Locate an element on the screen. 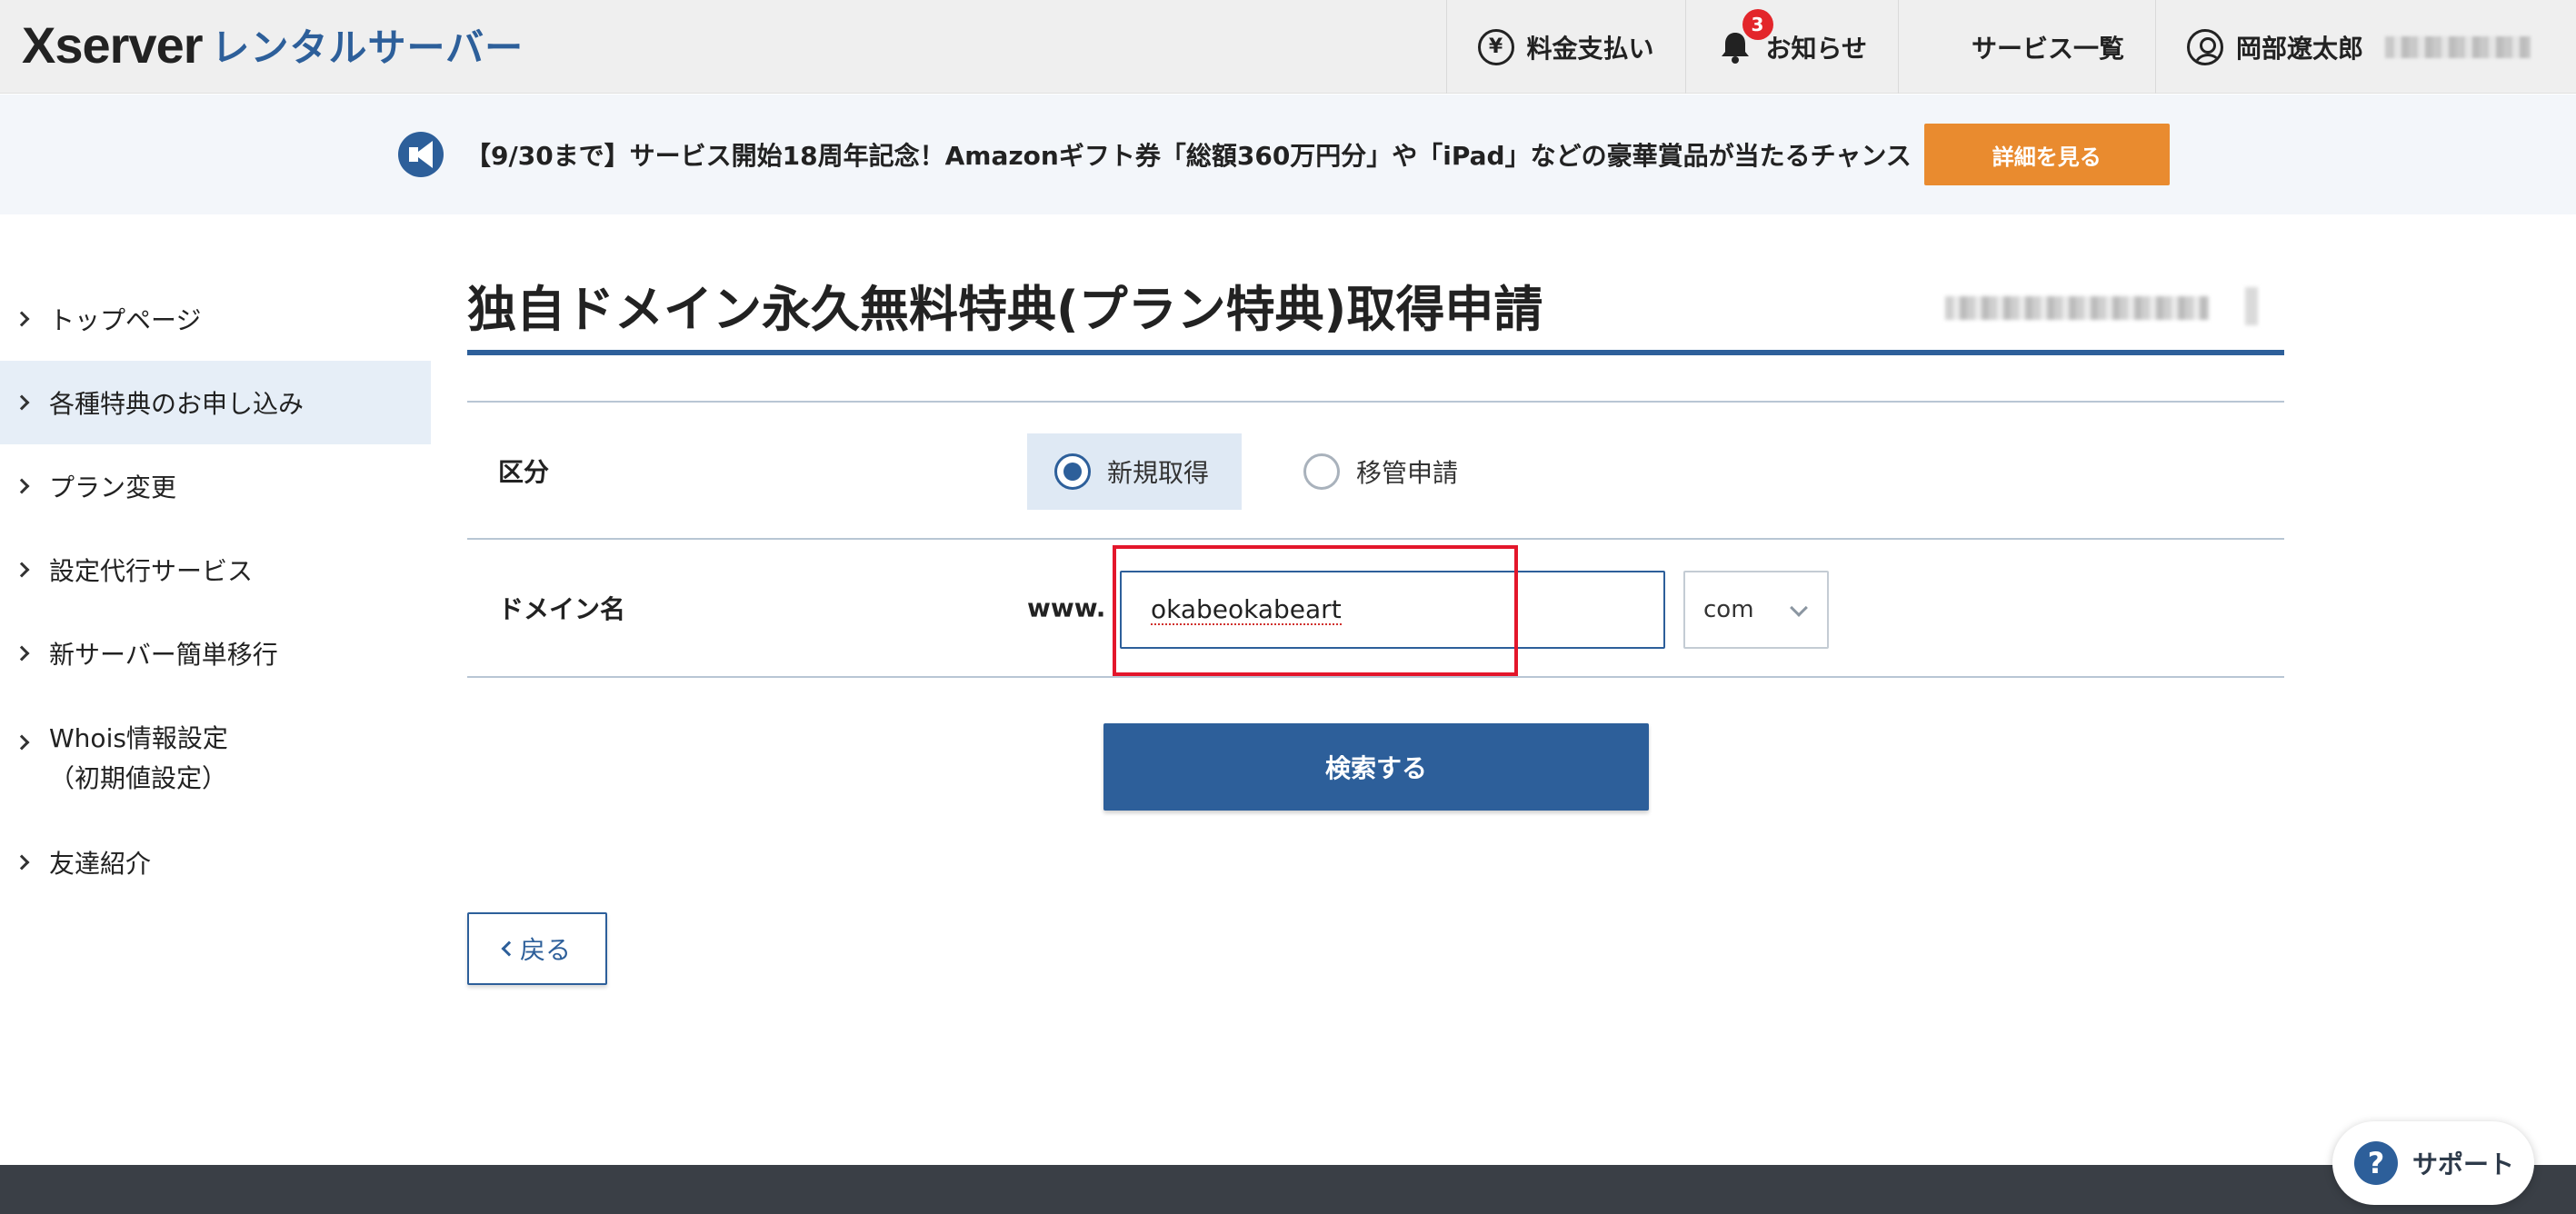 This screenshot has width=2576, height=1214. billing-link: ¥ 料金支払い is located at coordinates (1565, 47).